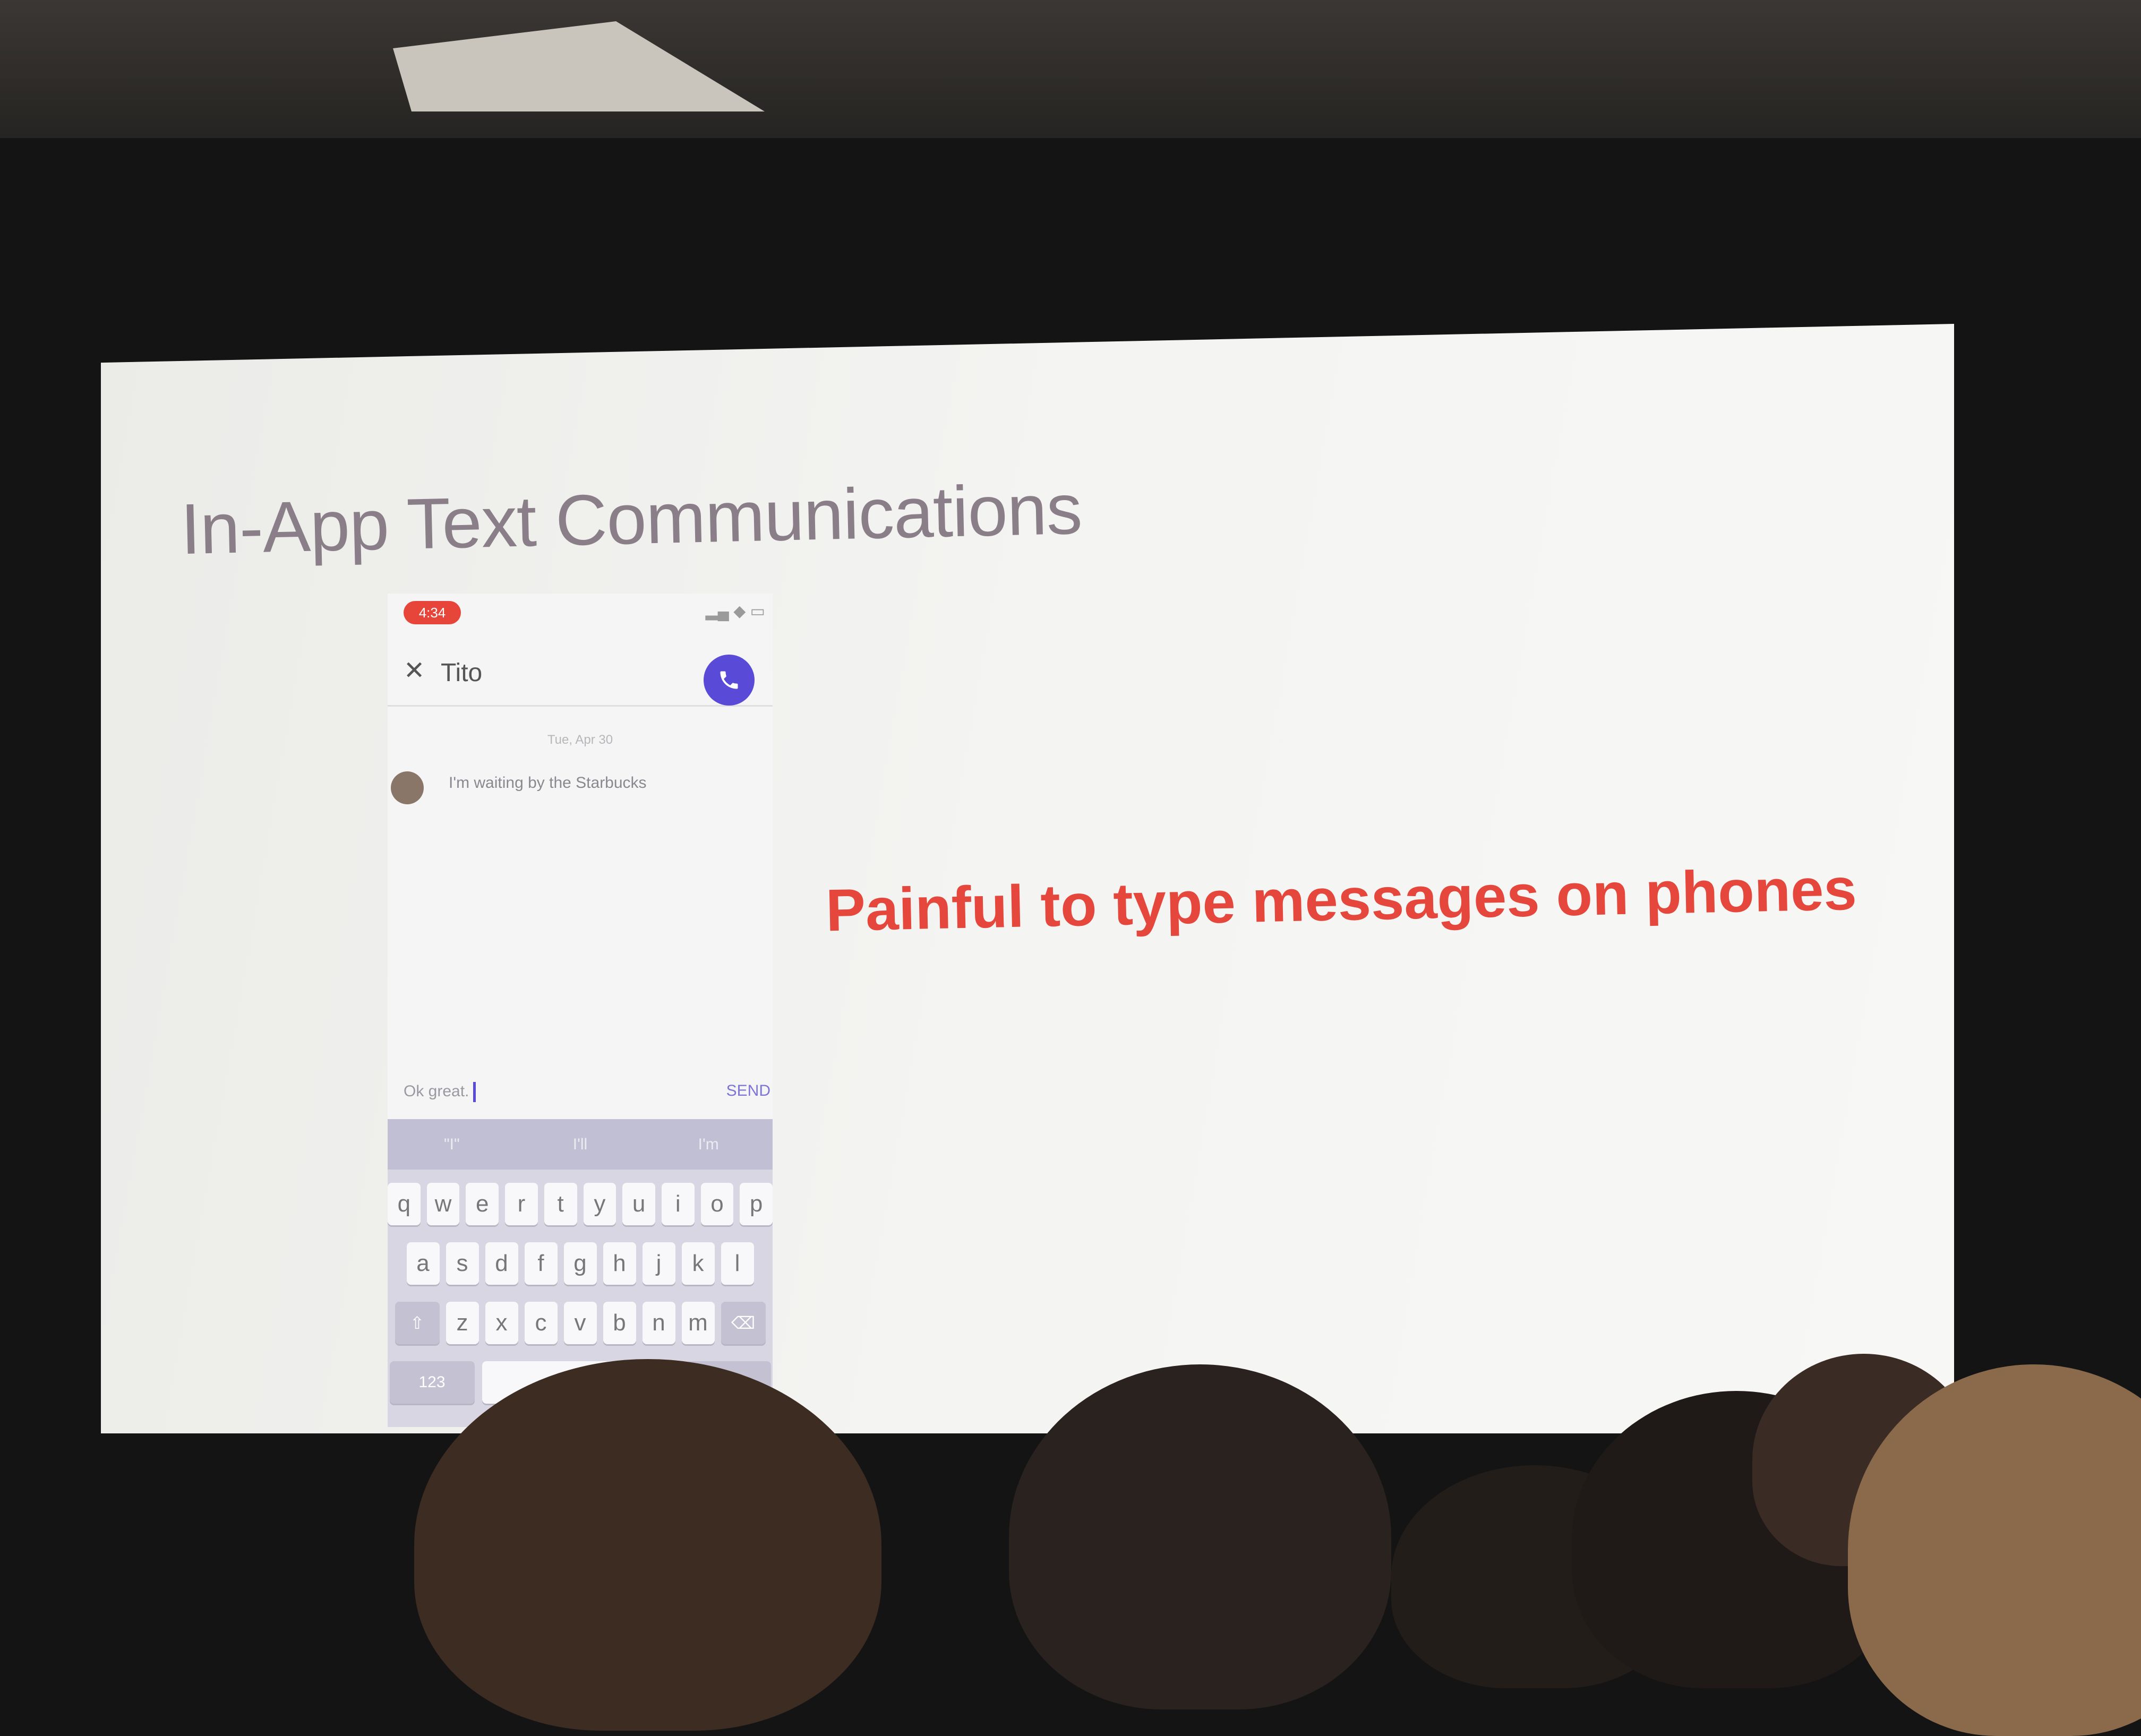  Describe the element at coordinates (462, 1323) in the screenshot. I see `key-z: z` at that location.